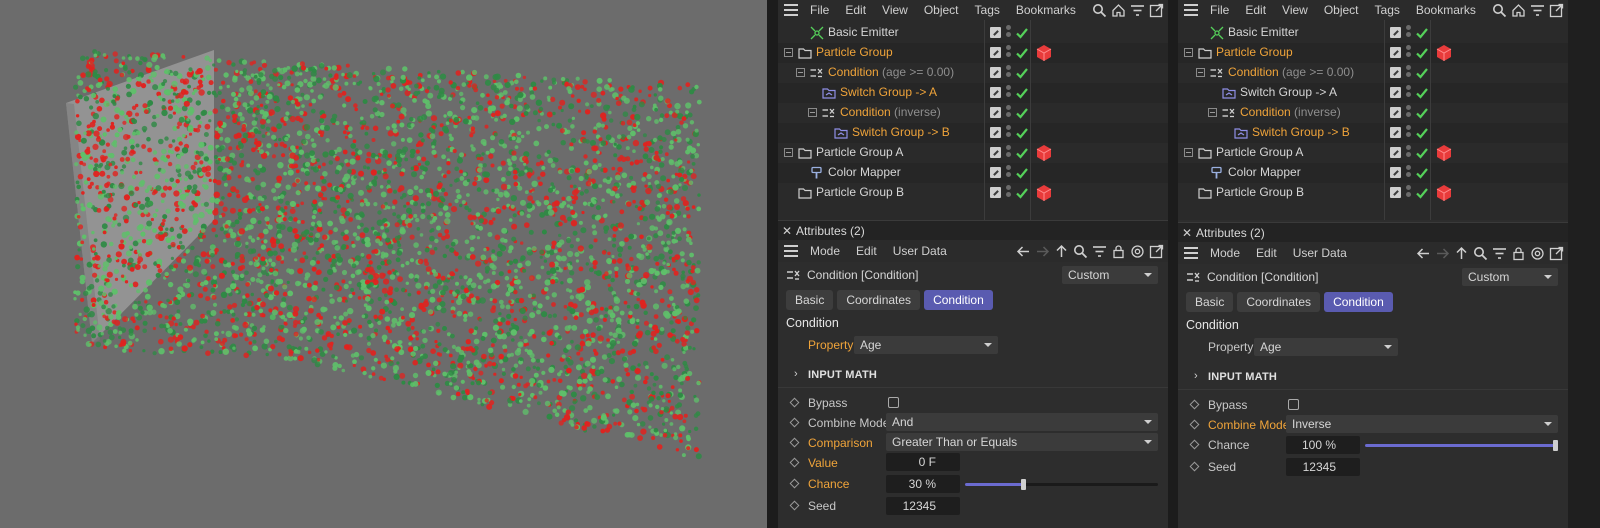 This screenshot has height=528, width=1600. Describe the element at coordinates (973, 153) in the screenshot. I see `tree-row: Particle Group A` at that location.